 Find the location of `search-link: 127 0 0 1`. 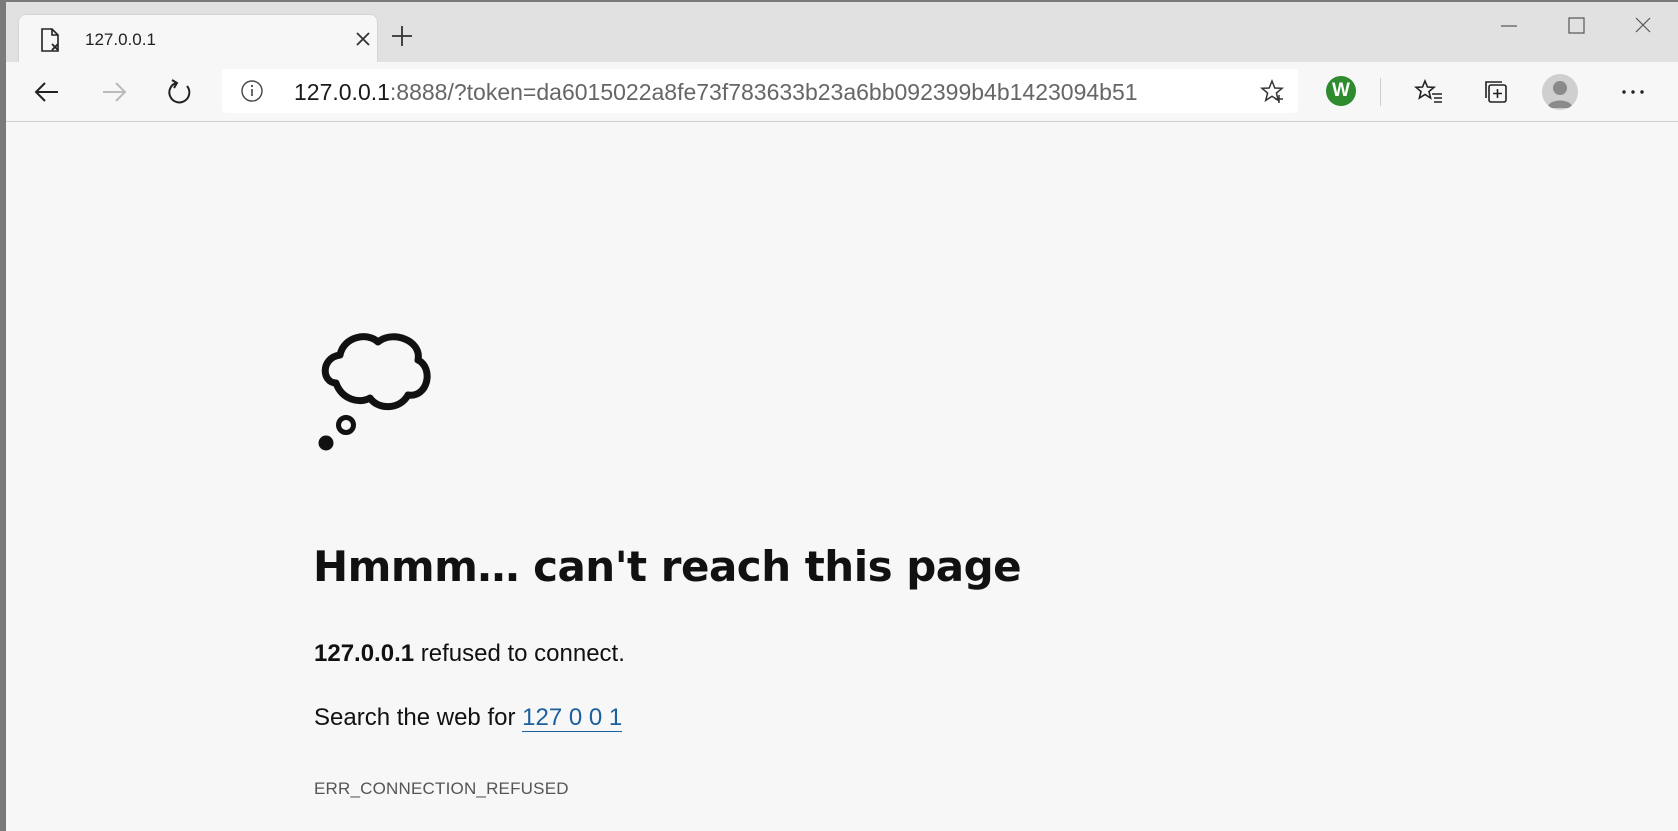

search-link: 127 0 0 1 is located at coordinates (572, 718).